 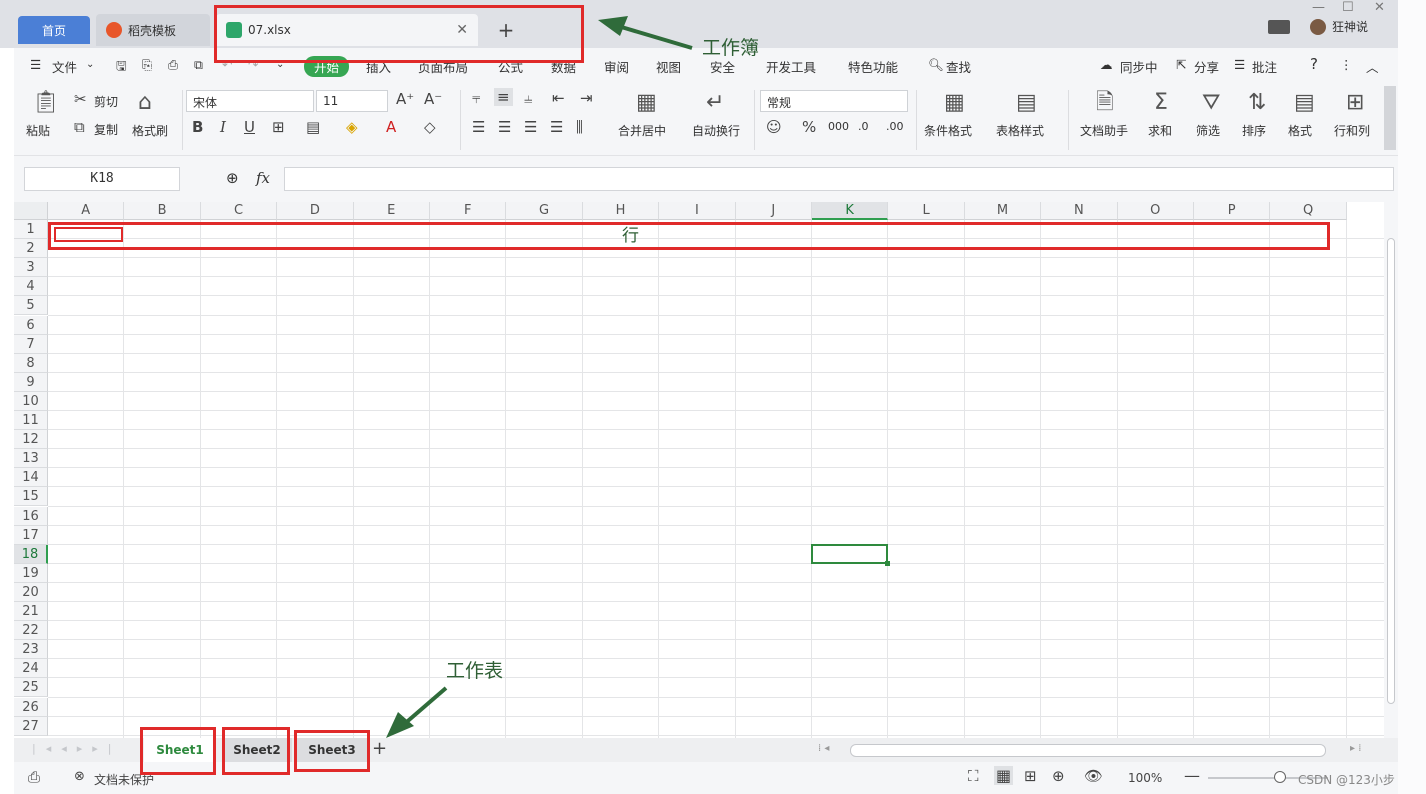 What do you see at coordinates (31, 287) in the screenshot?
I see `row-header: 4` at bounding box center [31, 287].